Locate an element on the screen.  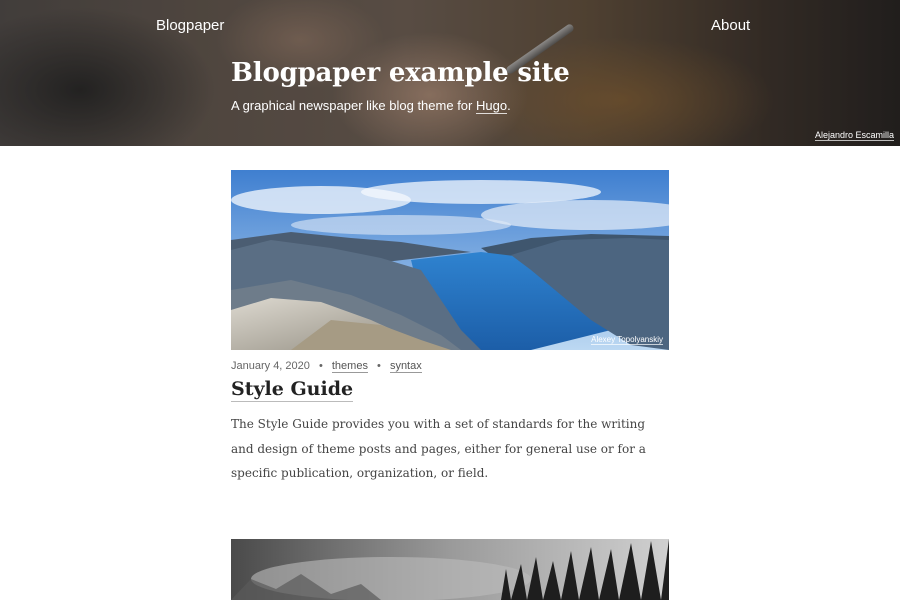
post-title-link: Style Guide is located at coordinates (292, 389).